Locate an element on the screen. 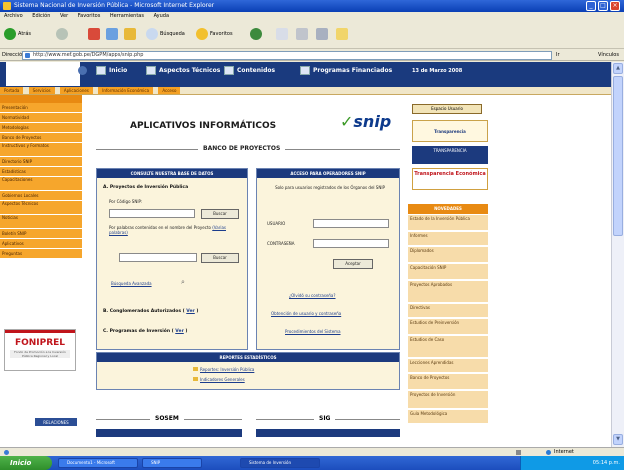 Image resolution: width=624 pixels, height=470 pixels. news-item: Lecciones Aprendidas is located at coordinates (448, 366).